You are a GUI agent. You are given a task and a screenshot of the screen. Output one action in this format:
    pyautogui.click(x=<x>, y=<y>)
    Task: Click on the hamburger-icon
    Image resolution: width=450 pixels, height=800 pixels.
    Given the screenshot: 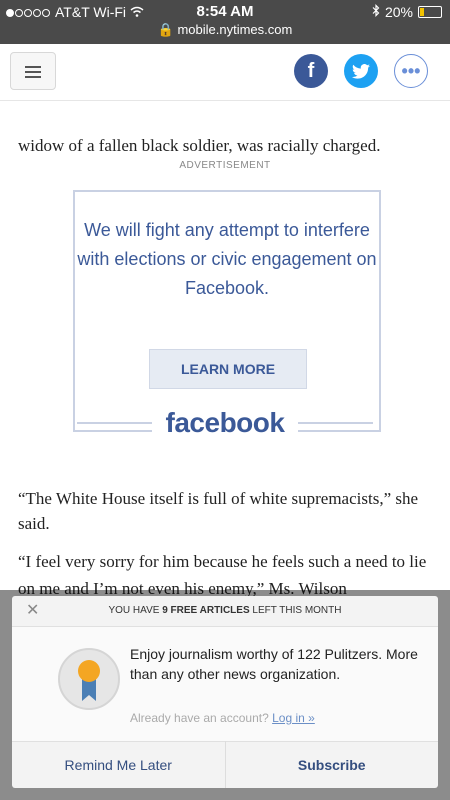 What is the action you would take?
    pyautogui.click(x=33, y=67)
    